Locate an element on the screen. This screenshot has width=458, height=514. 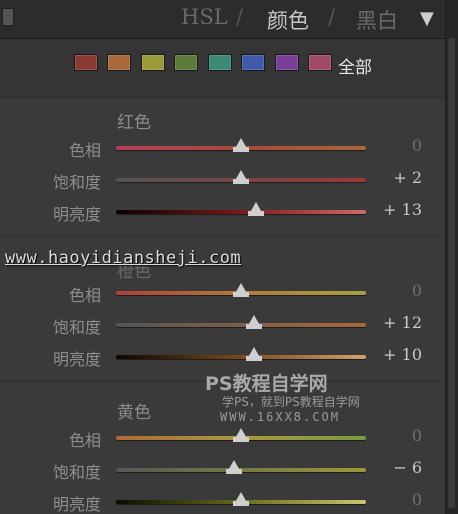
slider-value: + 10 is located at coordinates (402, 354).